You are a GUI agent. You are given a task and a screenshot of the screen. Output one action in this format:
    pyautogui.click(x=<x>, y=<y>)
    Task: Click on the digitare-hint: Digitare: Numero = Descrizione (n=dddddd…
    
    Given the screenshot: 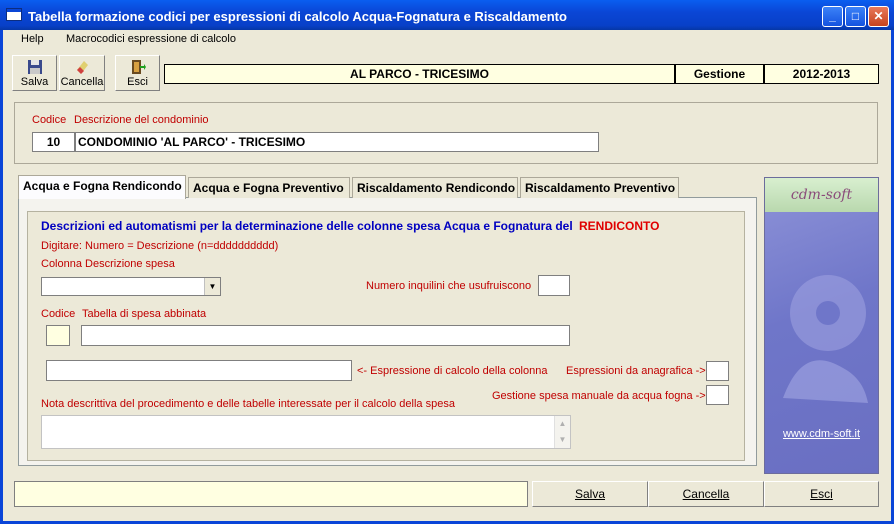 What is the action you would take?
    pyautogui.click(x=160, y=246)
    